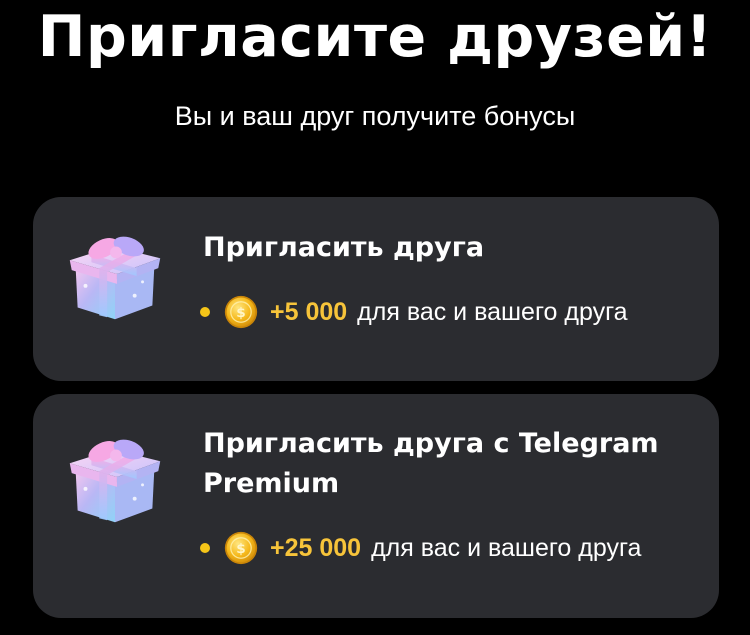 The image size is (750, 635). I want to click on invite-premium-friend-title: Пригласить друга с Telegram Premium, so click(431, 463).